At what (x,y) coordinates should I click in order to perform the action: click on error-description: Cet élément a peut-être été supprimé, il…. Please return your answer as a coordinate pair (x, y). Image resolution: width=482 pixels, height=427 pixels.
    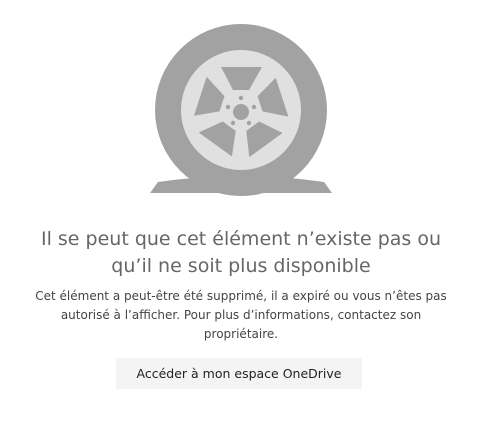
    Looking at the image, I should click on (241, 315).